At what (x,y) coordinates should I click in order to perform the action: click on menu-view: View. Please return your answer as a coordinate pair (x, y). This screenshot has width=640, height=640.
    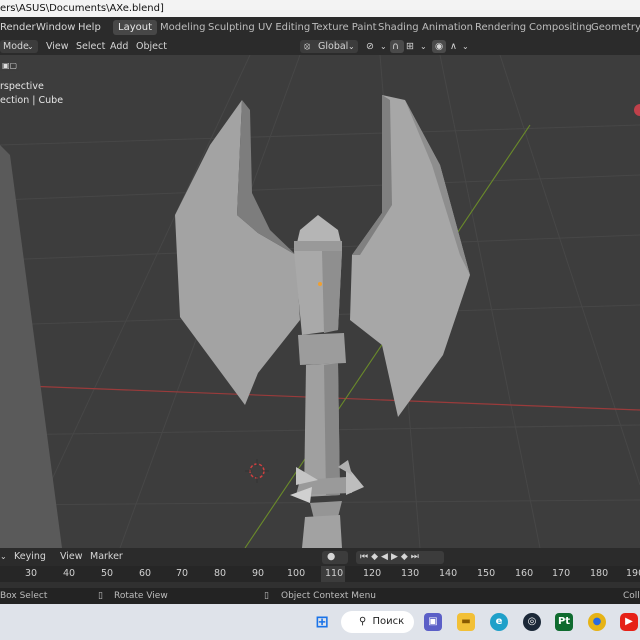
    Looking at the image, I should click on (57, 46).